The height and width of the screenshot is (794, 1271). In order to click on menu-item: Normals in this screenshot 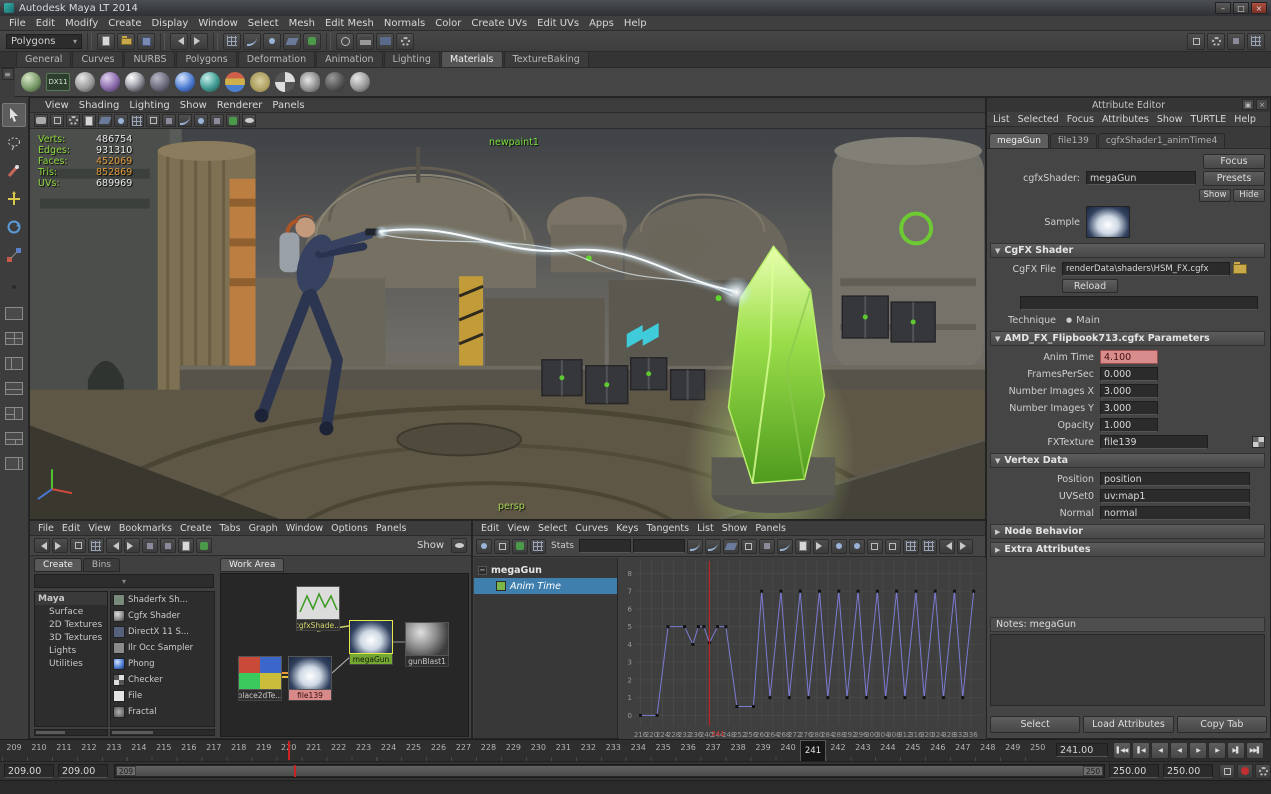, I will do `click(404, 23)`.